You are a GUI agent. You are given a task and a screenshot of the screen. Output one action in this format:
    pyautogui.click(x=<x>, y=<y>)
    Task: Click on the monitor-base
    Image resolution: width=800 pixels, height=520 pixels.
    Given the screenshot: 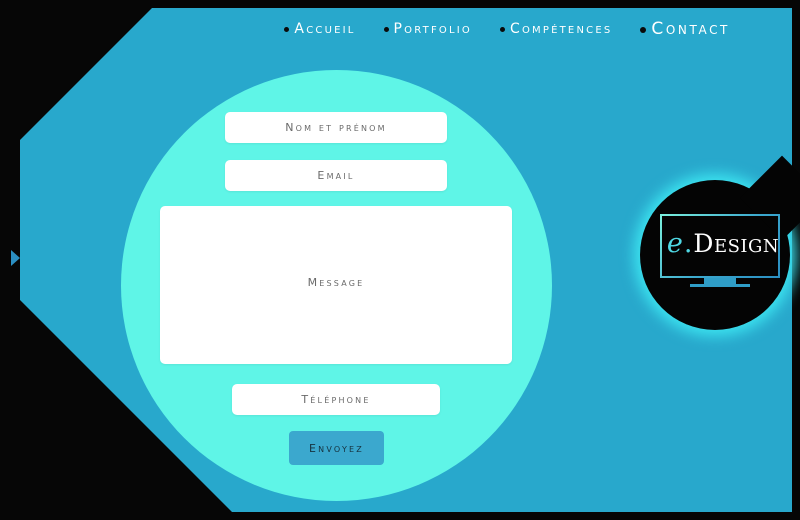 What is the action you would take?
    pyautogui.click(x=720, y=285)
    